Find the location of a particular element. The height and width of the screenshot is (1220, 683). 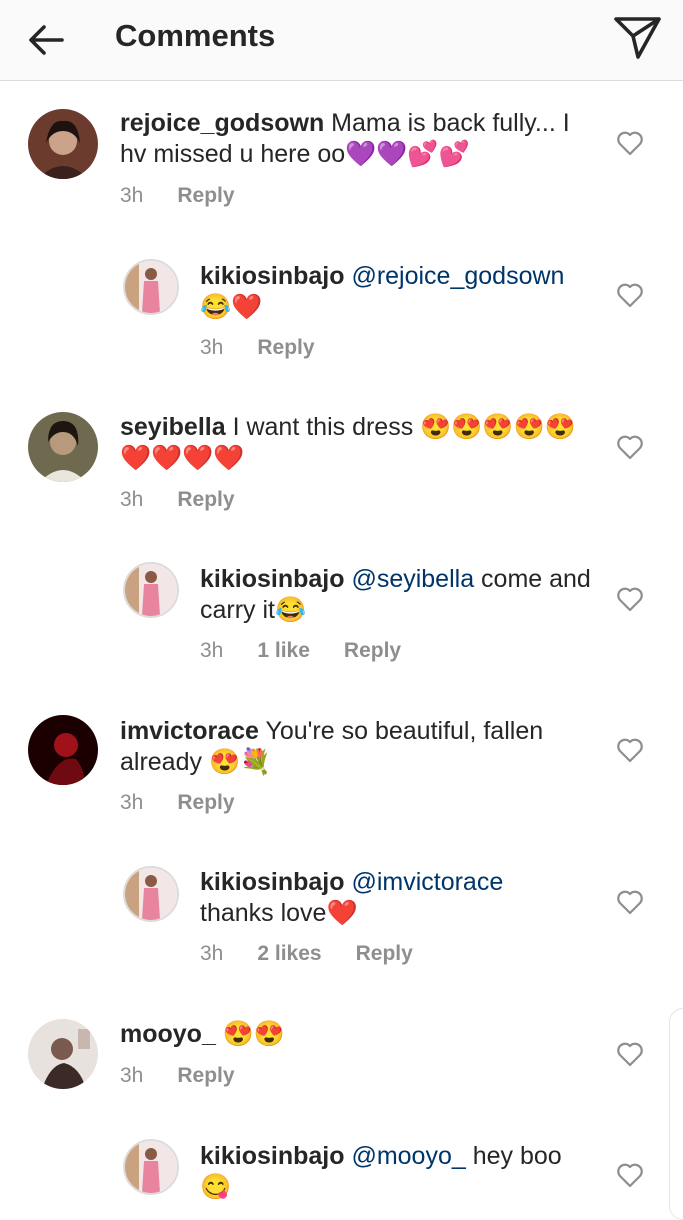

comment-username: seyibella is located at coordinates (173, 427).